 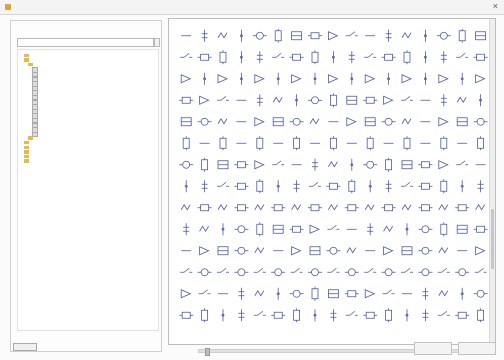 What do you see at coordinates (477, 348) in the screenshot?
I see `cancel-button` at bounding box center [477, 348].